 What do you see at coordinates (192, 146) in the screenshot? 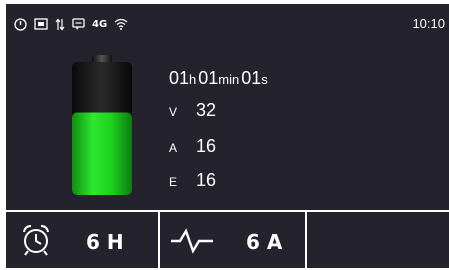
I see `current-row: A 16` at bounding box center [192, 146].